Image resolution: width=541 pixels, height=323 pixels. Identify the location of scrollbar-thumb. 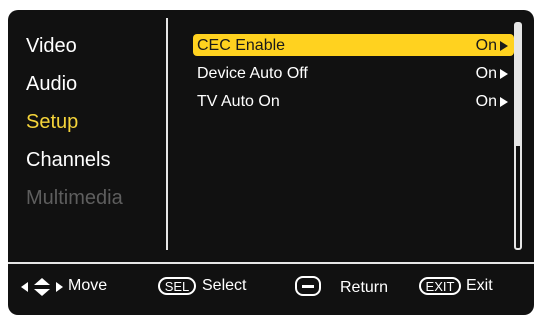
(518, 85).